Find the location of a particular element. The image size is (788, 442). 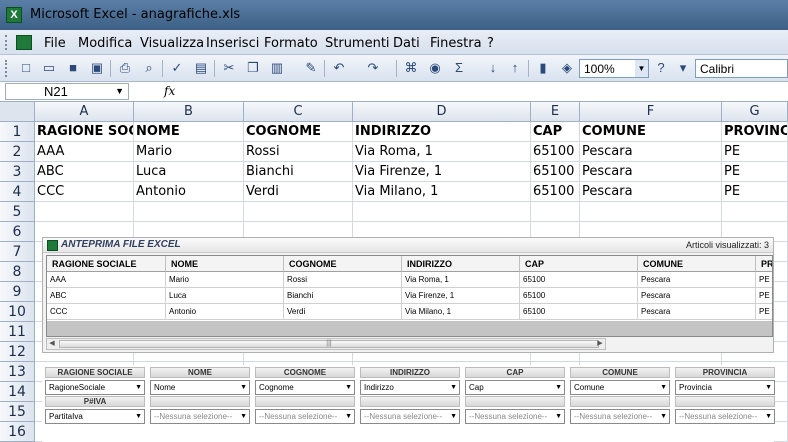

preview-cell: ABC is located at coordinates (106, 296).